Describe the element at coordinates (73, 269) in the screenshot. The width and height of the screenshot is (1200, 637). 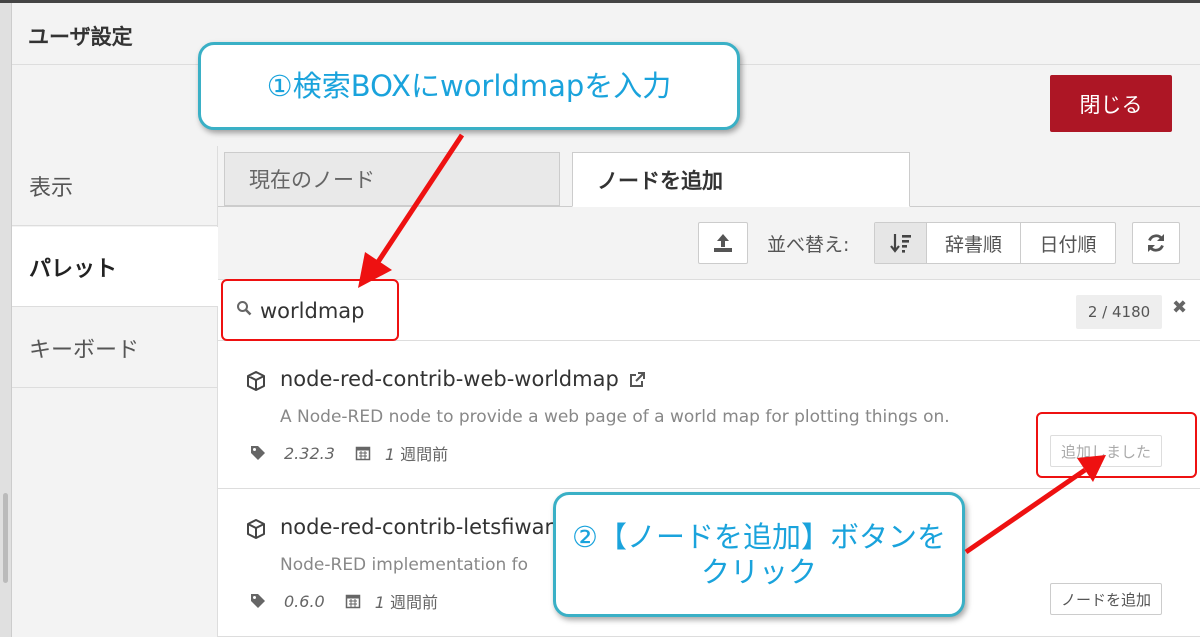
I see `sidebar-item-label: パレット` at that location.